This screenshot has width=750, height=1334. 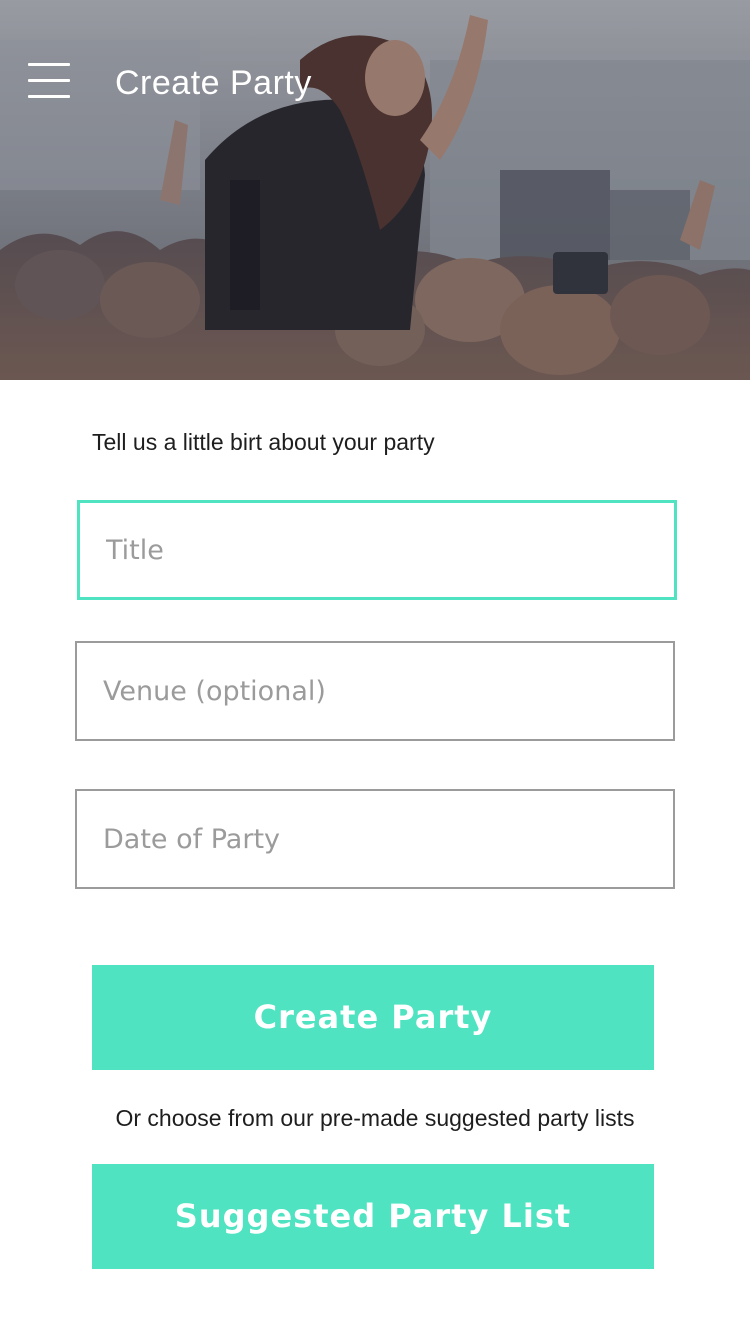 What do you see at coordinates (373, 1216) in the screenshot?
I see `suggested-party-list-button: Suggested Party List` at bounding box center [373, 1216].